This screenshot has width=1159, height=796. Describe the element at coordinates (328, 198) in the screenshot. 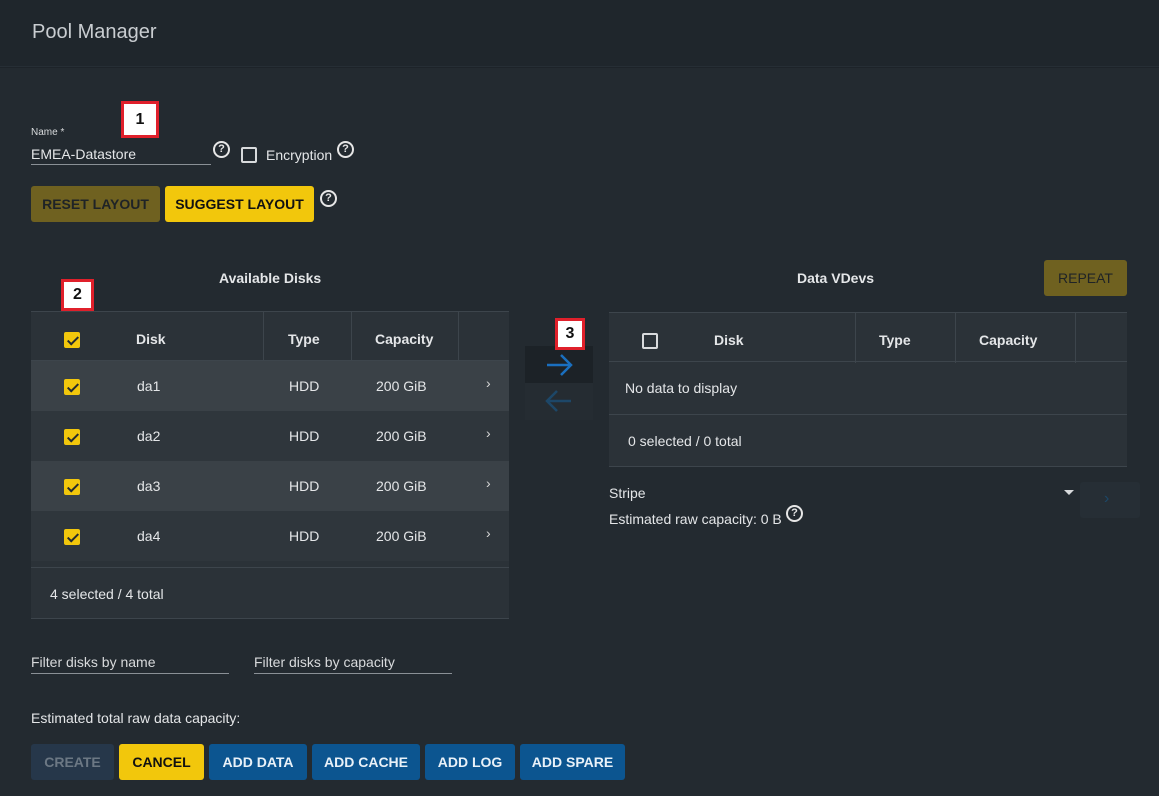

I see `layout-help-icon: ?` at that location.